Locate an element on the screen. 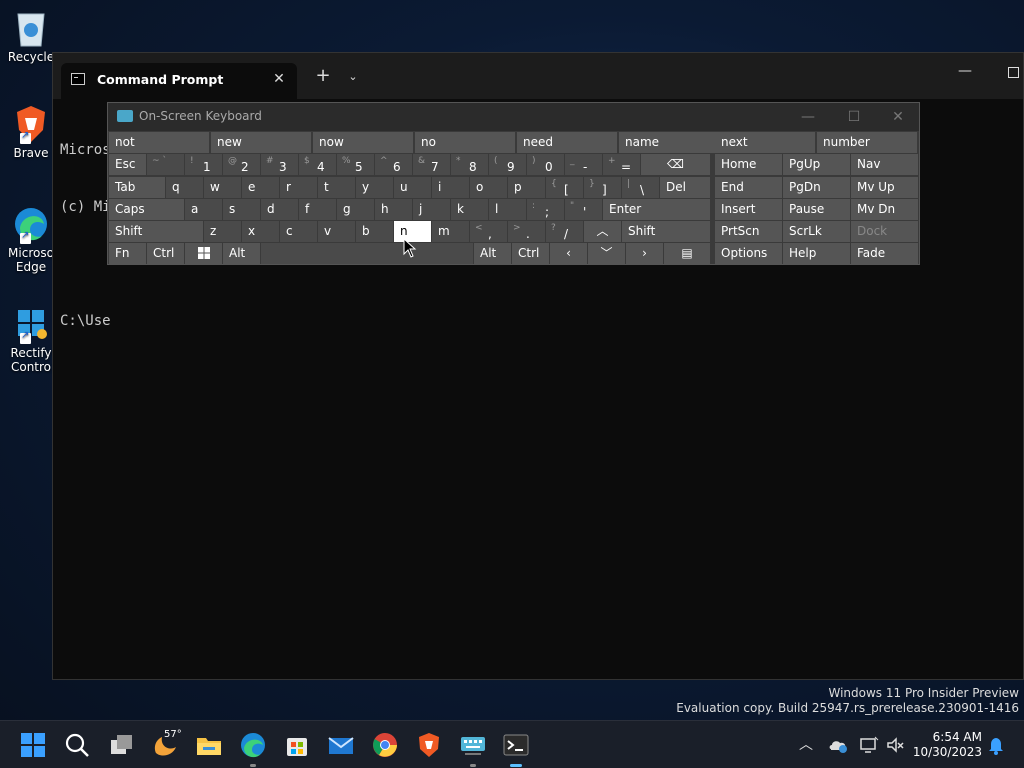  key-row1-7: & 7 is located at coordinates (431, 164).